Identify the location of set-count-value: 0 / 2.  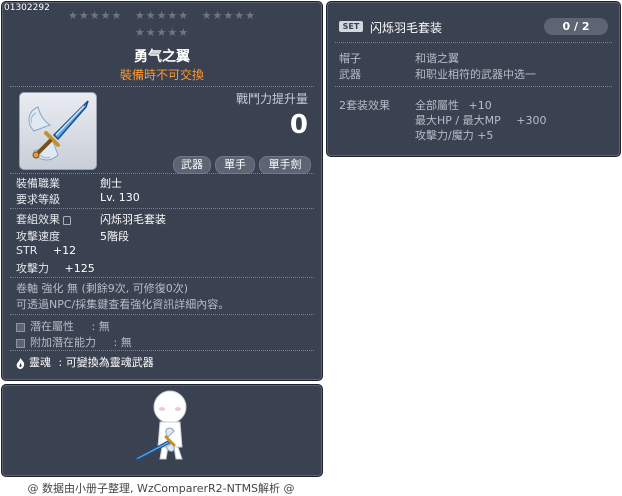
(576, 26).